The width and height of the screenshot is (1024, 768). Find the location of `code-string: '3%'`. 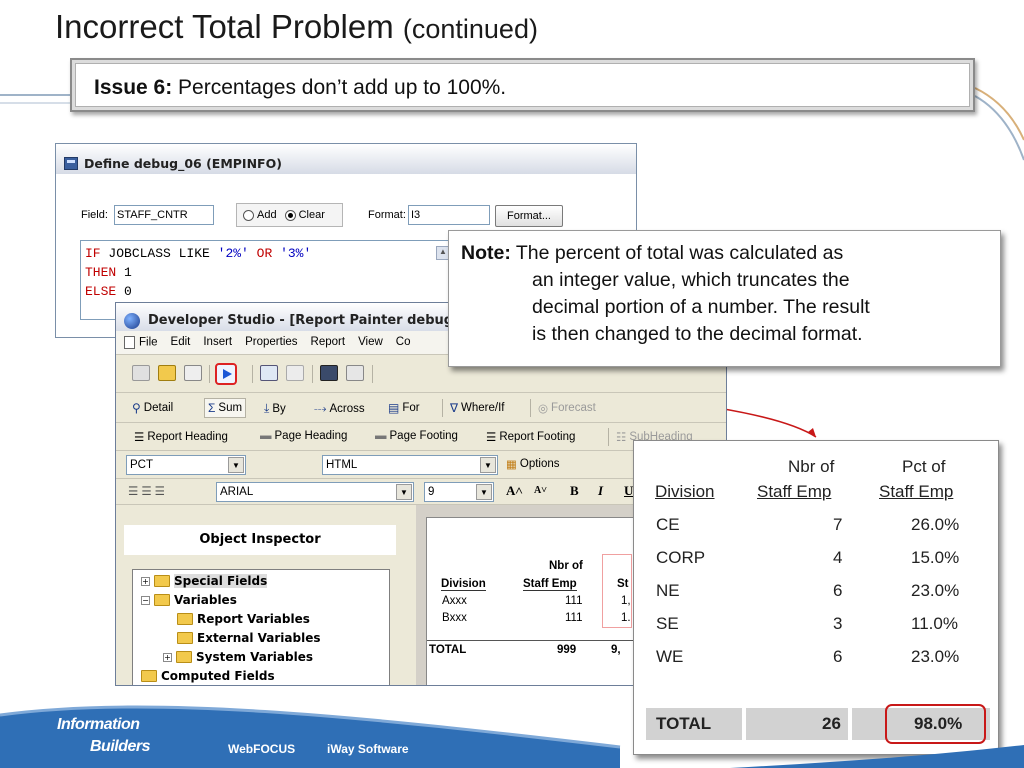

code-string: '3%' is located at coordinates (296, 253).